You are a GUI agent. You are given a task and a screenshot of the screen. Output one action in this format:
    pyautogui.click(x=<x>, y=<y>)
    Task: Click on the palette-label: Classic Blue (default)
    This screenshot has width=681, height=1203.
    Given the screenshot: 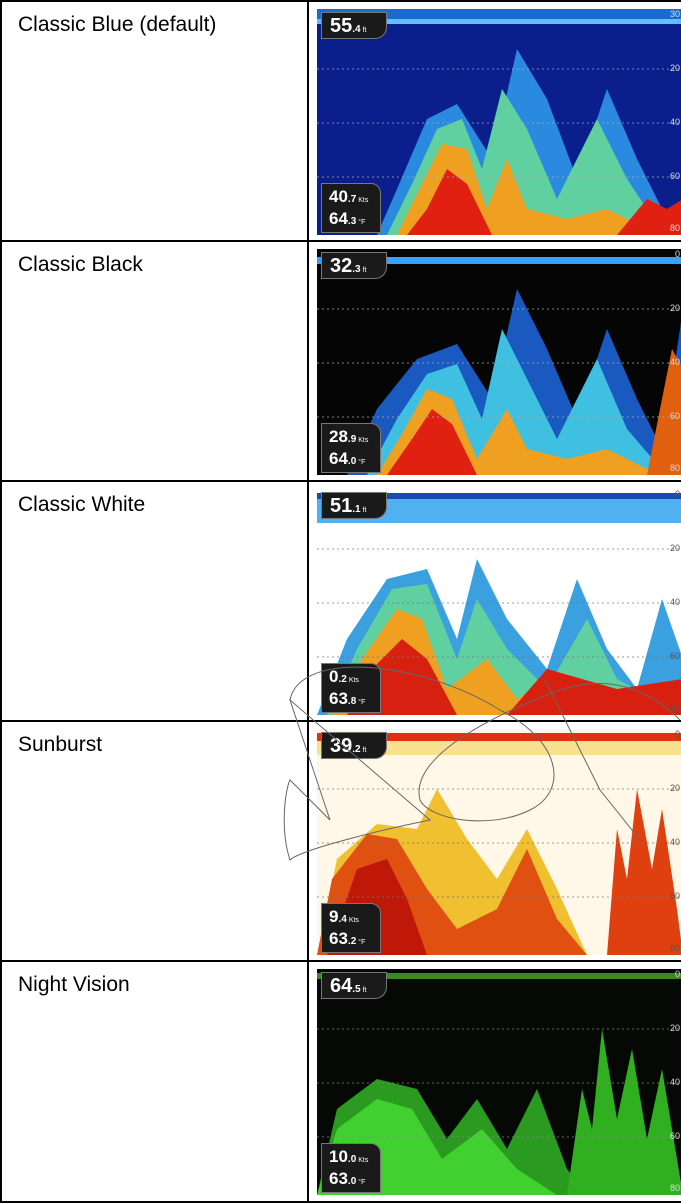 What is the action you would take?
    pyautogui.click(x=117, y=24)
    